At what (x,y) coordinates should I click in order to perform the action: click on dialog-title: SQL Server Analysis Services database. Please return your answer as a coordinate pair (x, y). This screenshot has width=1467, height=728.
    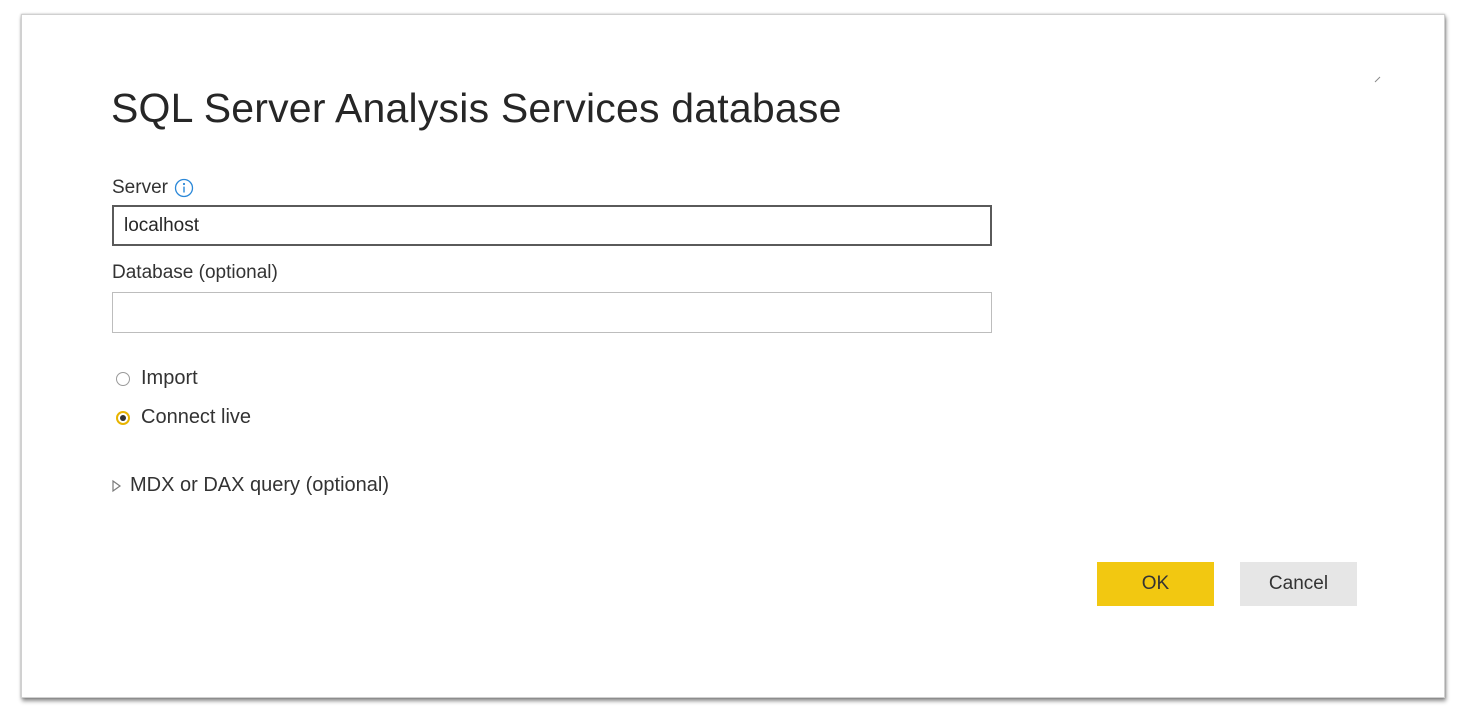
    Looking at the image, I should click on (476, 108).